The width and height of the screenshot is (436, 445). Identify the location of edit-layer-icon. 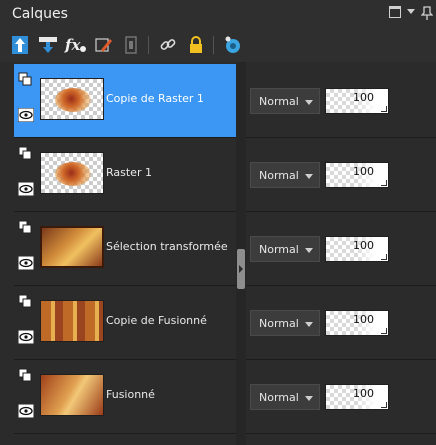
(104, 45).